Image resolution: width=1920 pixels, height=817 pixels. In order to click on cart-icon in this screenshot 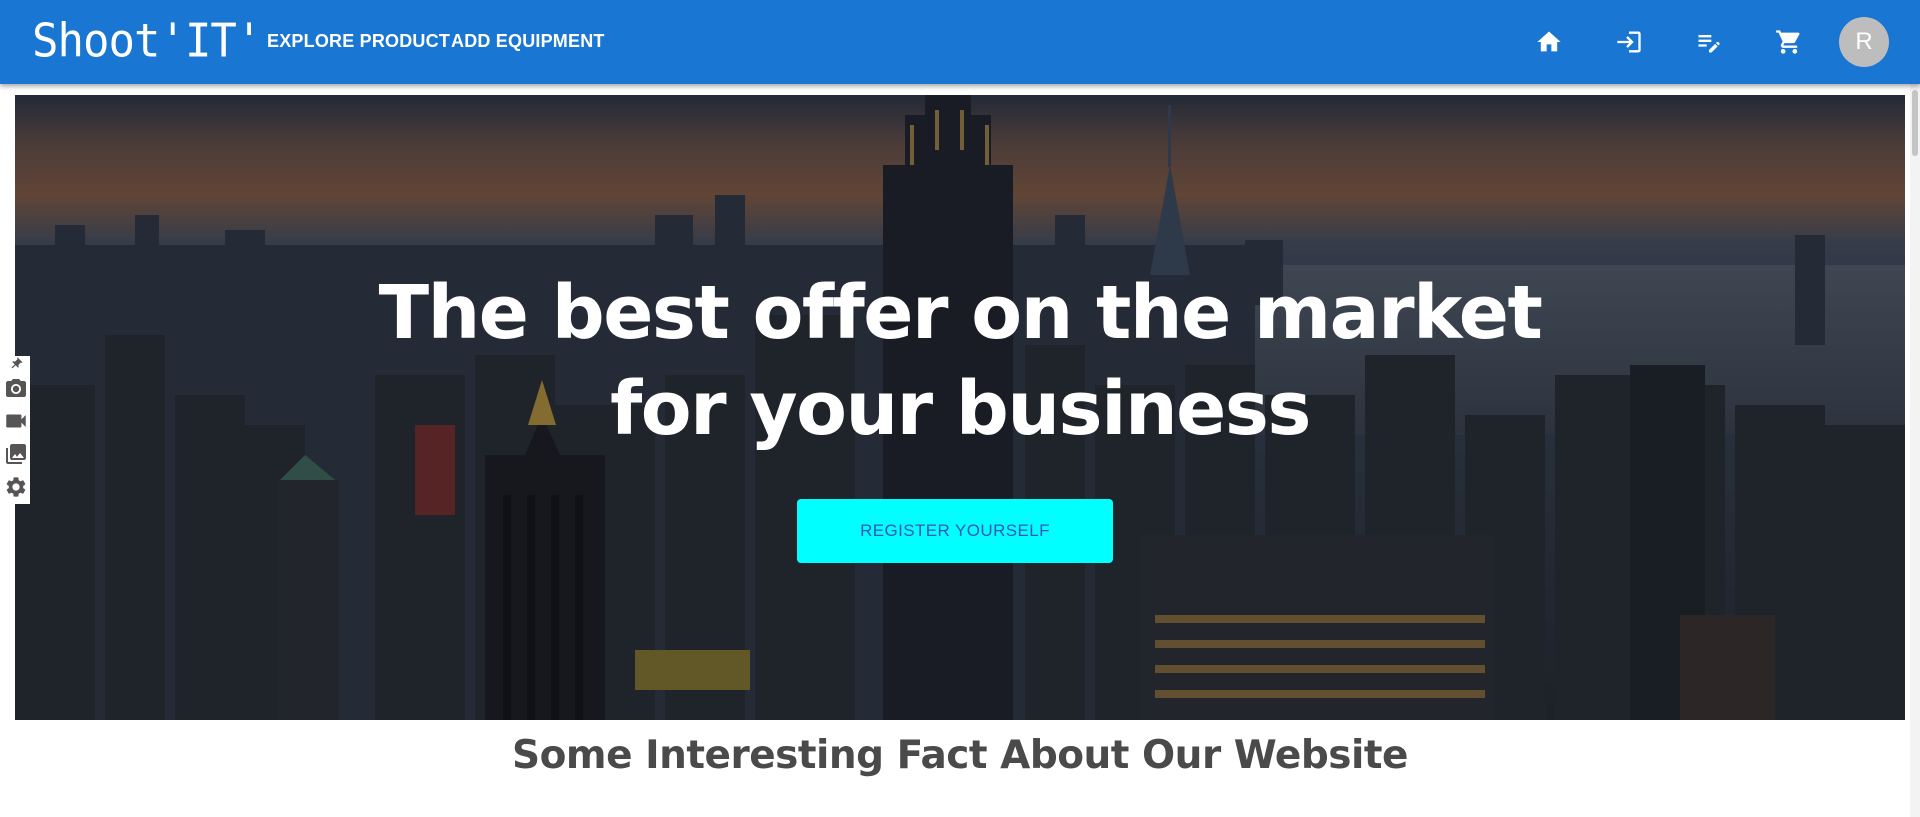, I will do `click(1788, 42)`.